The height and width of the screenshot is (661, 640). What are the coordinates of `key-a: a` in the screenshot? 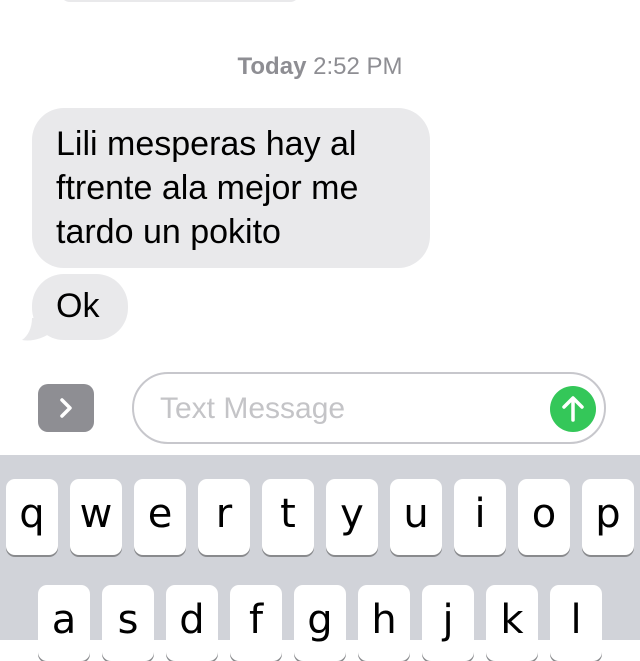 It's located at (64, 623).